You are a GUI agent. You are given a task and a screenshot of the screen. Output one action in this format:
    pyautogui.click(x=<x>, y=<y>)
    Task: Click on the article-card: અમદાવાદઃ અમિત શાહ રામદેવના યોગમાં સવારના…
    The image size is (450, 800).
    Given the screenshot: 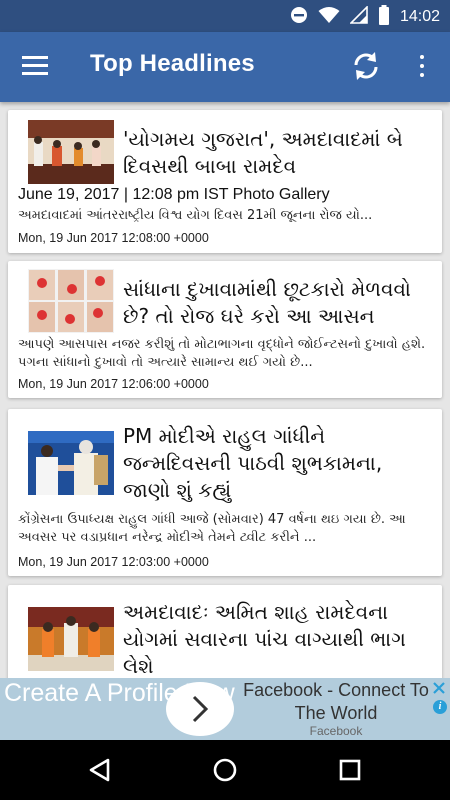 What is the action you would take?
    pyautogui.click(x=225, y=631)
    